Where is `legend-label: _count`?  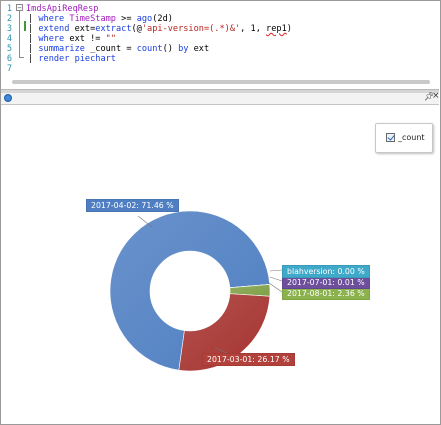 legend-label: _count is located at coordinates (411, 137).